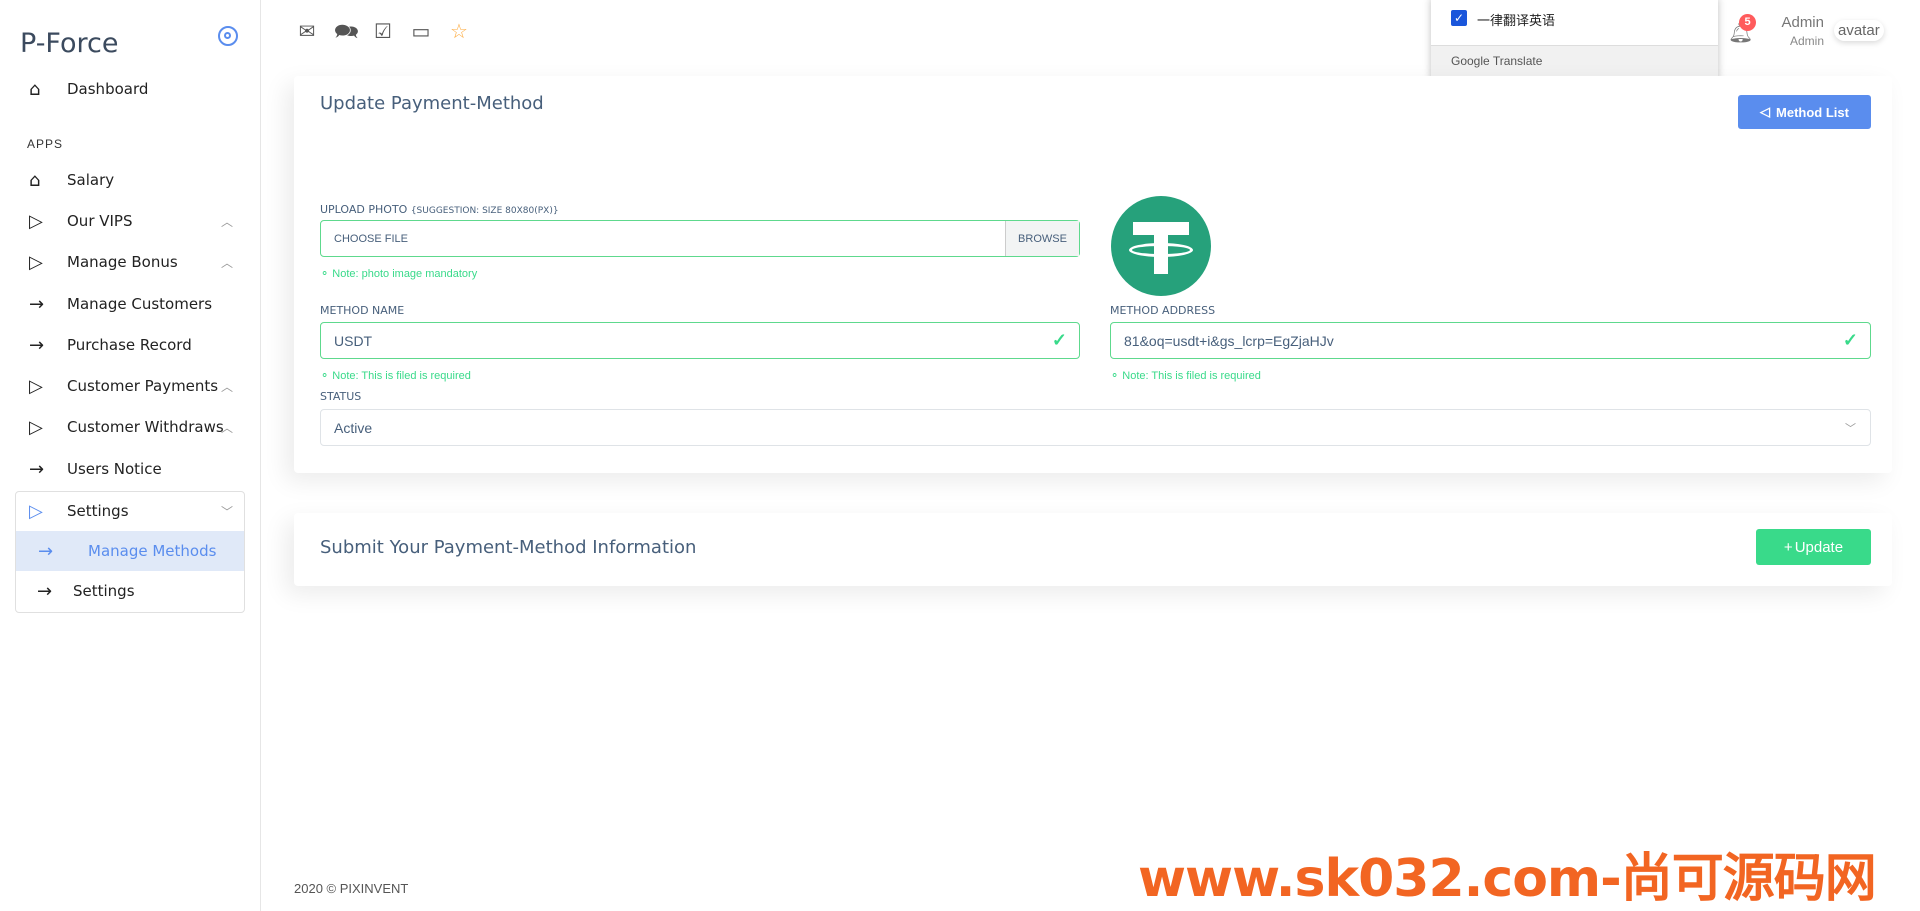  Describe the element at coordinates (353, 427) in the screenshot. I see `value: Active` at that location.